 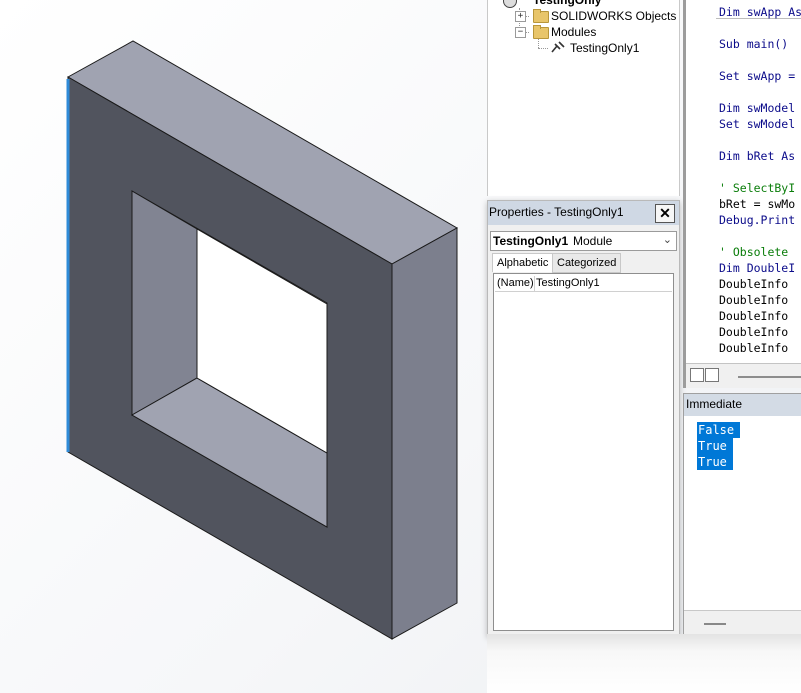 What do you see at coordinates (644, 663) in the screenshot?
I see `window-shadow` at bounding box center [644, 663].